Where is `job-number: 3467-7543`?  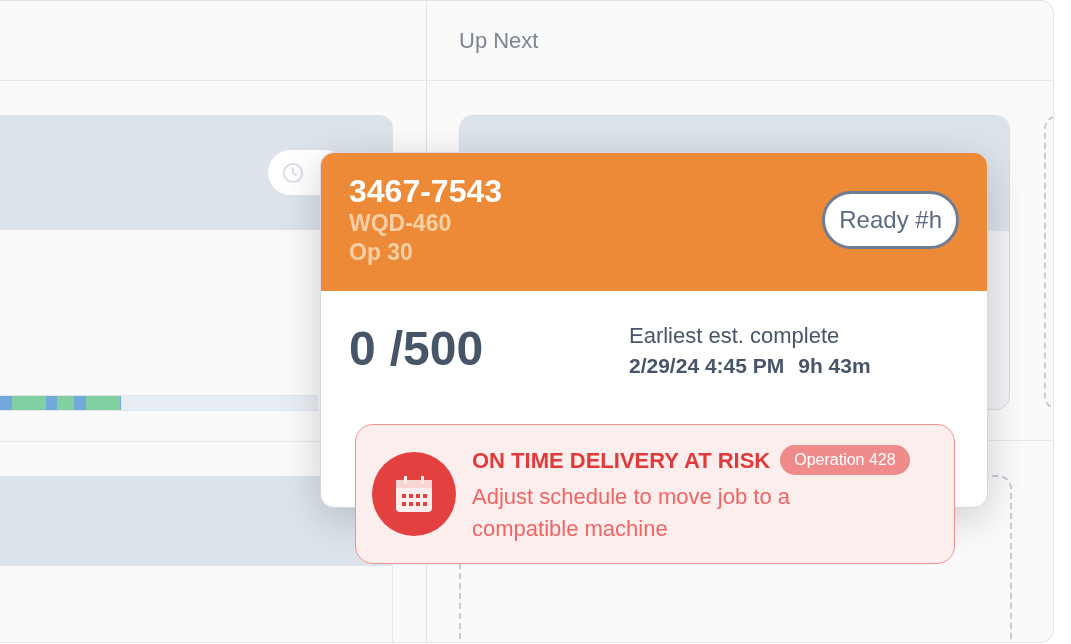
job-number: 3467-7543 is located at coordinates (426, 191).